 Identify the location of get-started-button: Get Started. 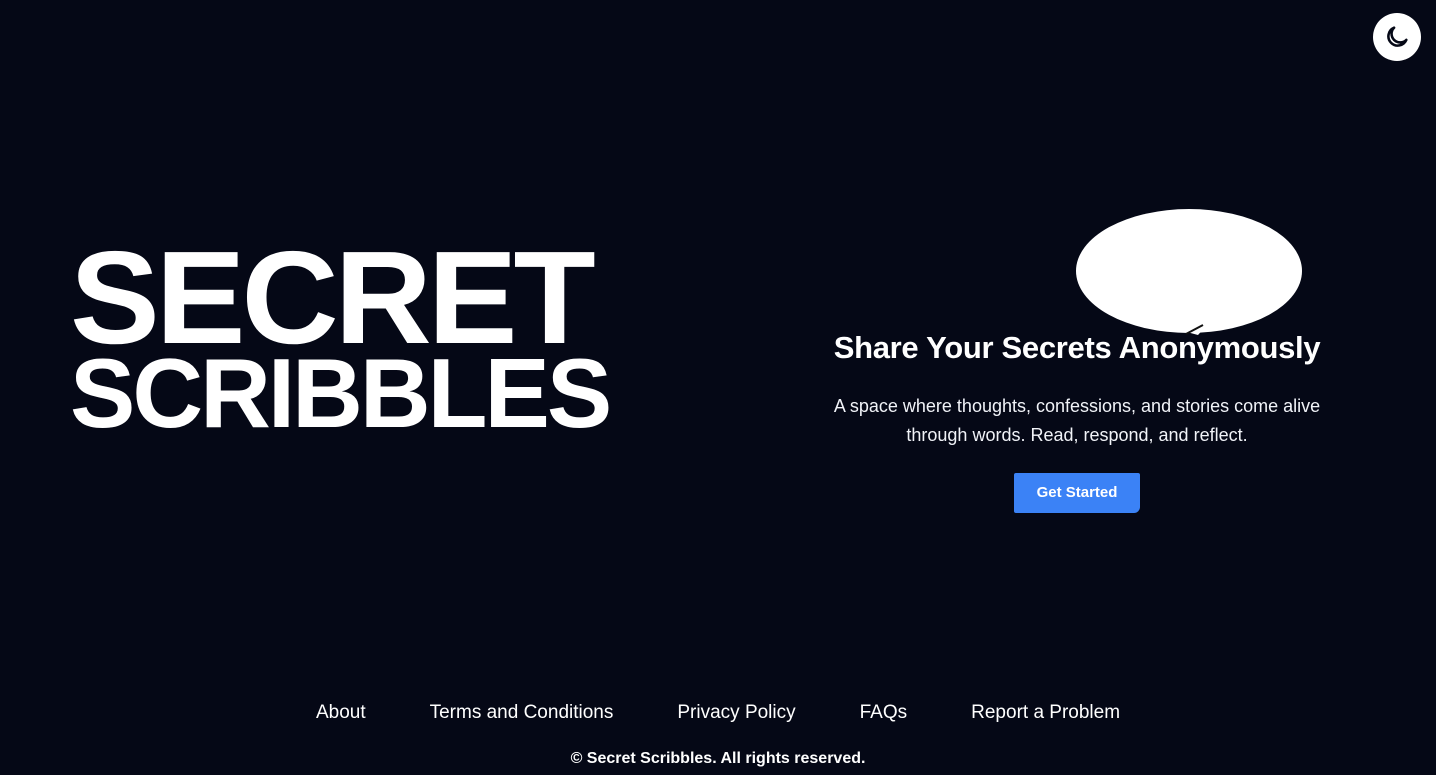
(1077, 493).